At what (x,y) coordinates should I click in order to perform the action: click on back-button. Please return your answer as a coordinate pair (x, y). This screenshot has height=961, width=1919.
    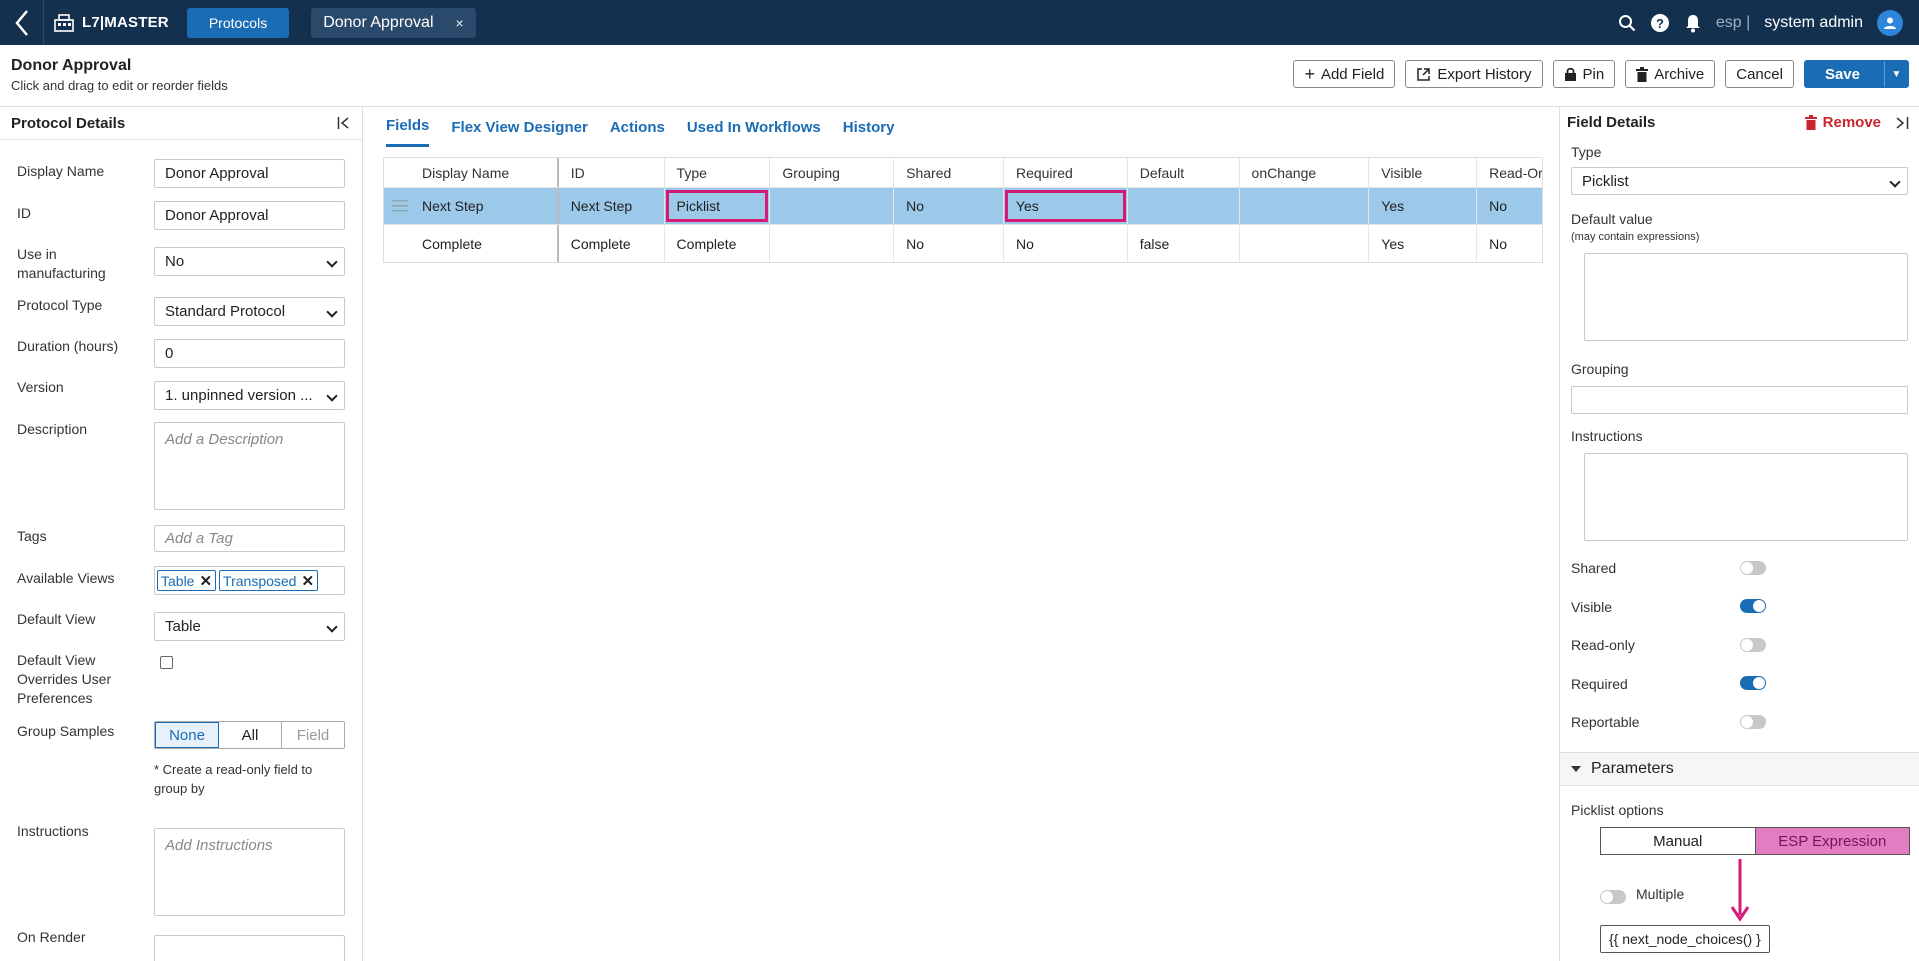
    Looking at the image, I should click on (22, 22).